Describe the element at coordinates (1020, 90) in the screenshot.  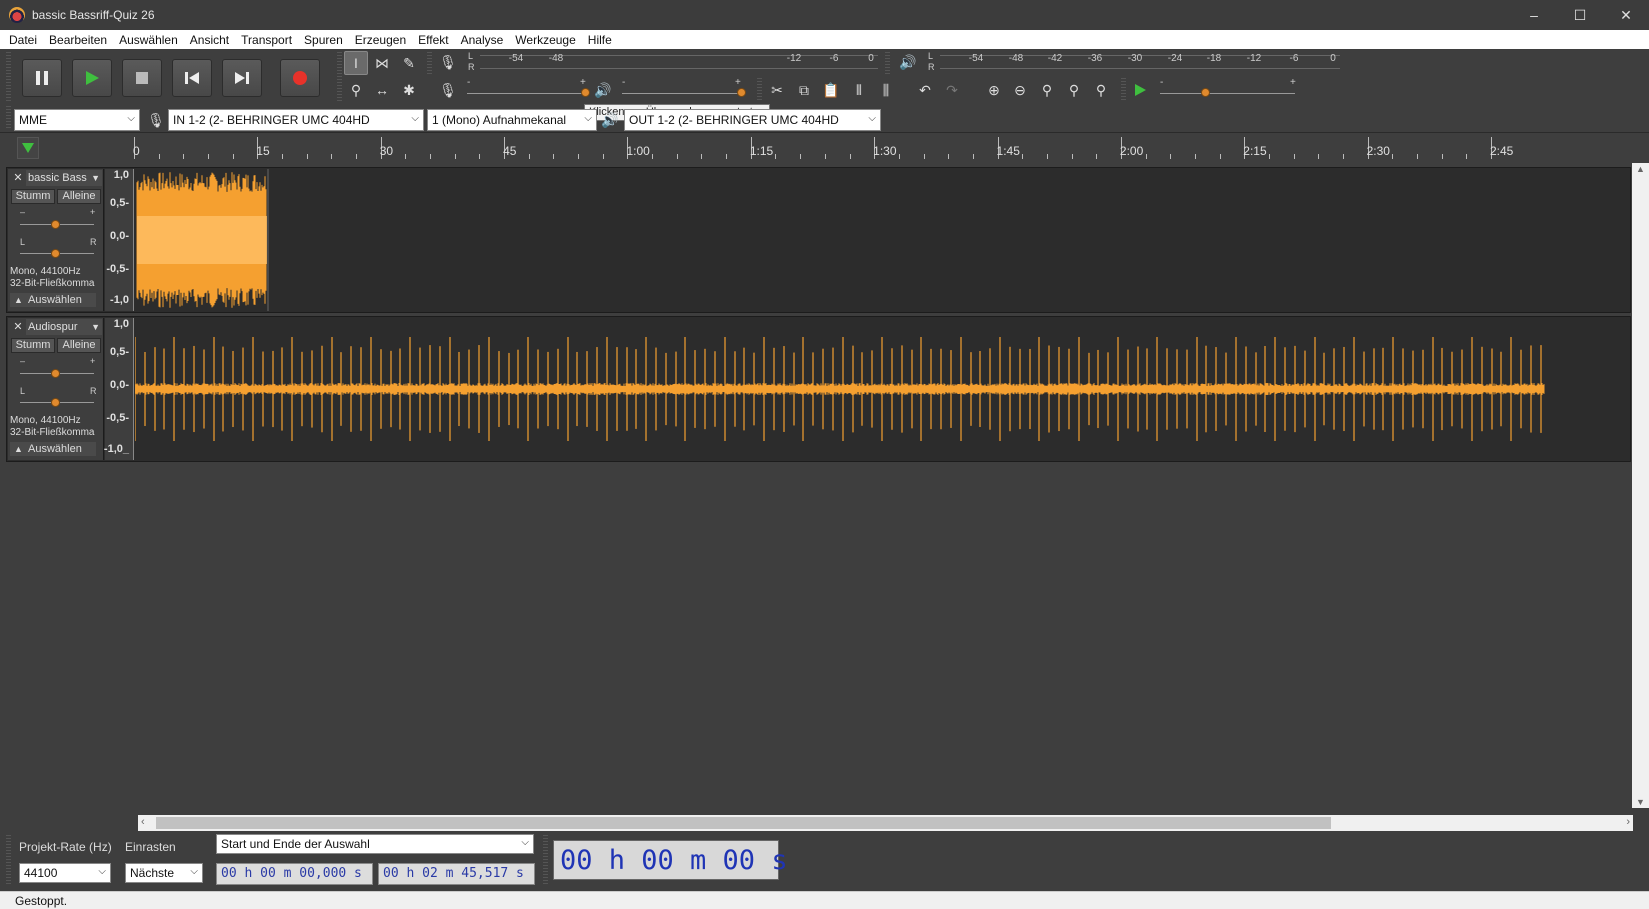
I see `zoom-out-icon: ⊖` at that location.